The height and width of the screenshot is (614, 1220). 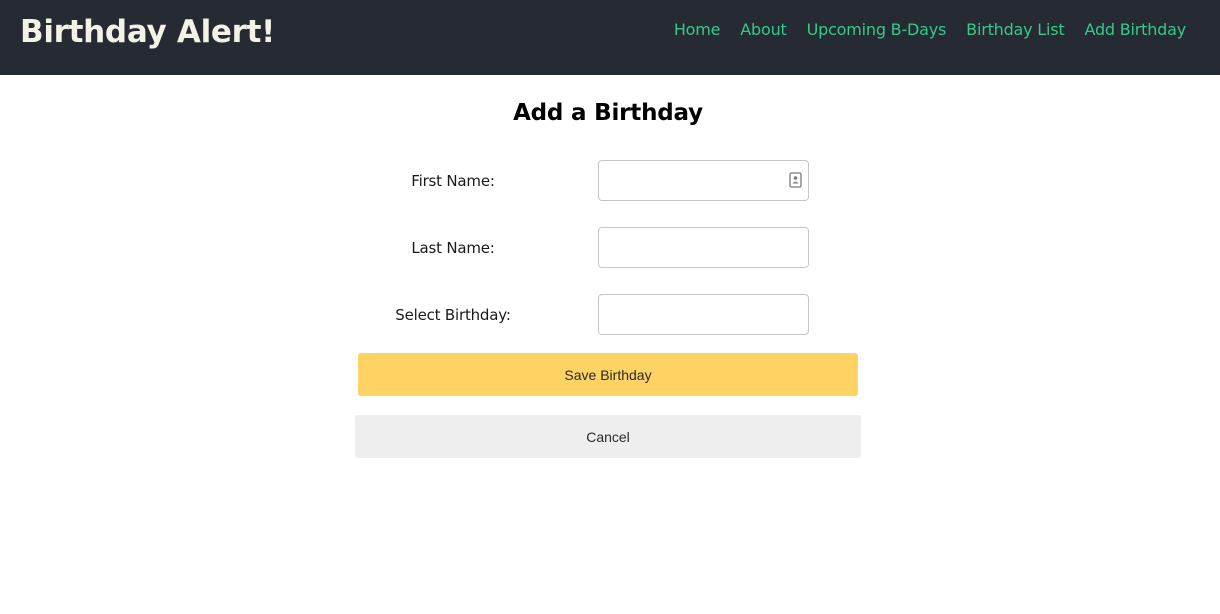 I want to click on nav-link-about: About, so click(x=763, y=29).